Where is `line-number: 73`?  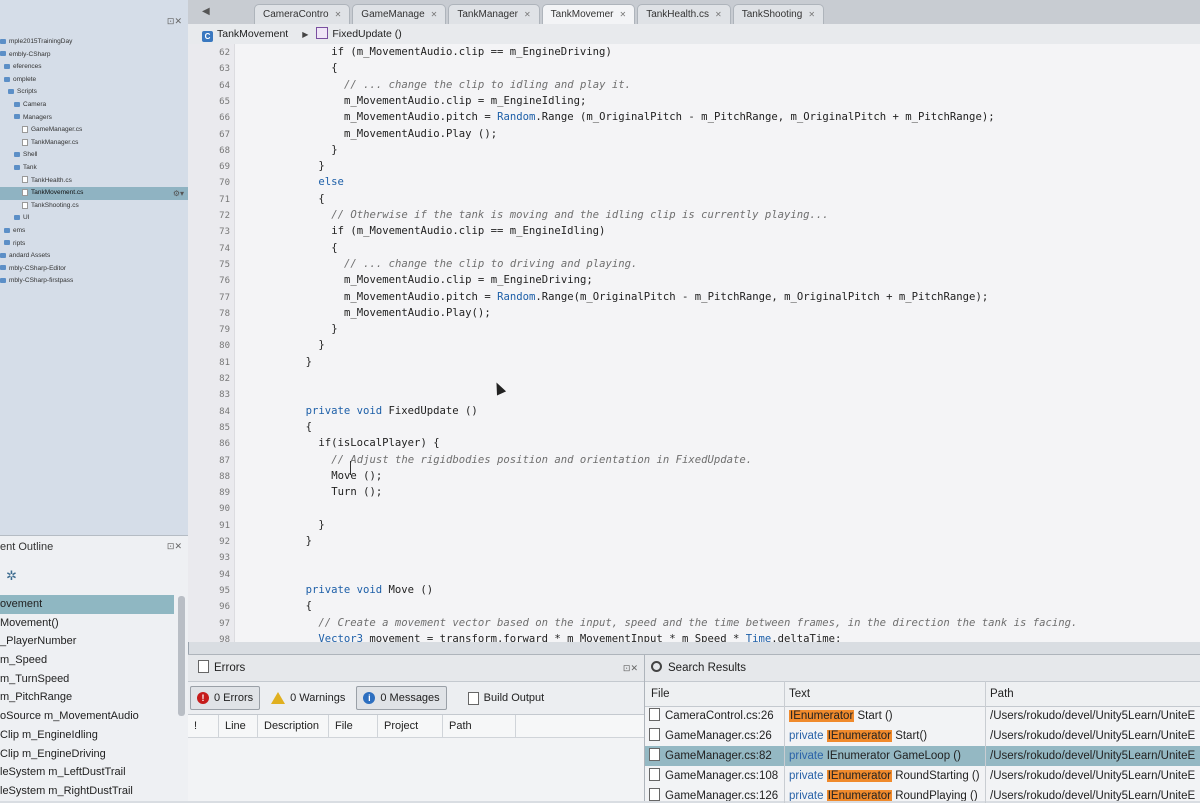 line-number: 73 is located at coordinates (224, 232).